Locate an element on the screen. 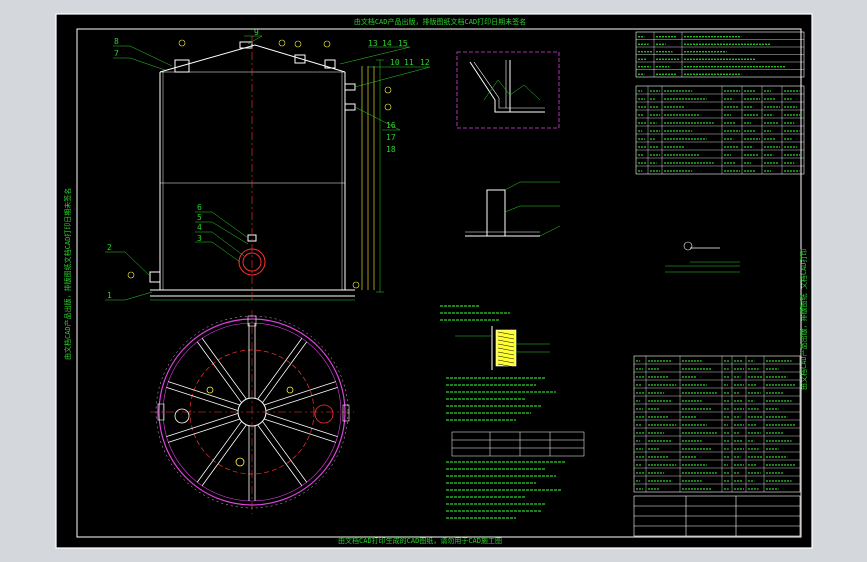 The height and width of the screenshot is (562, 867). callout-18: 18 is located at coordinates (391, 149).